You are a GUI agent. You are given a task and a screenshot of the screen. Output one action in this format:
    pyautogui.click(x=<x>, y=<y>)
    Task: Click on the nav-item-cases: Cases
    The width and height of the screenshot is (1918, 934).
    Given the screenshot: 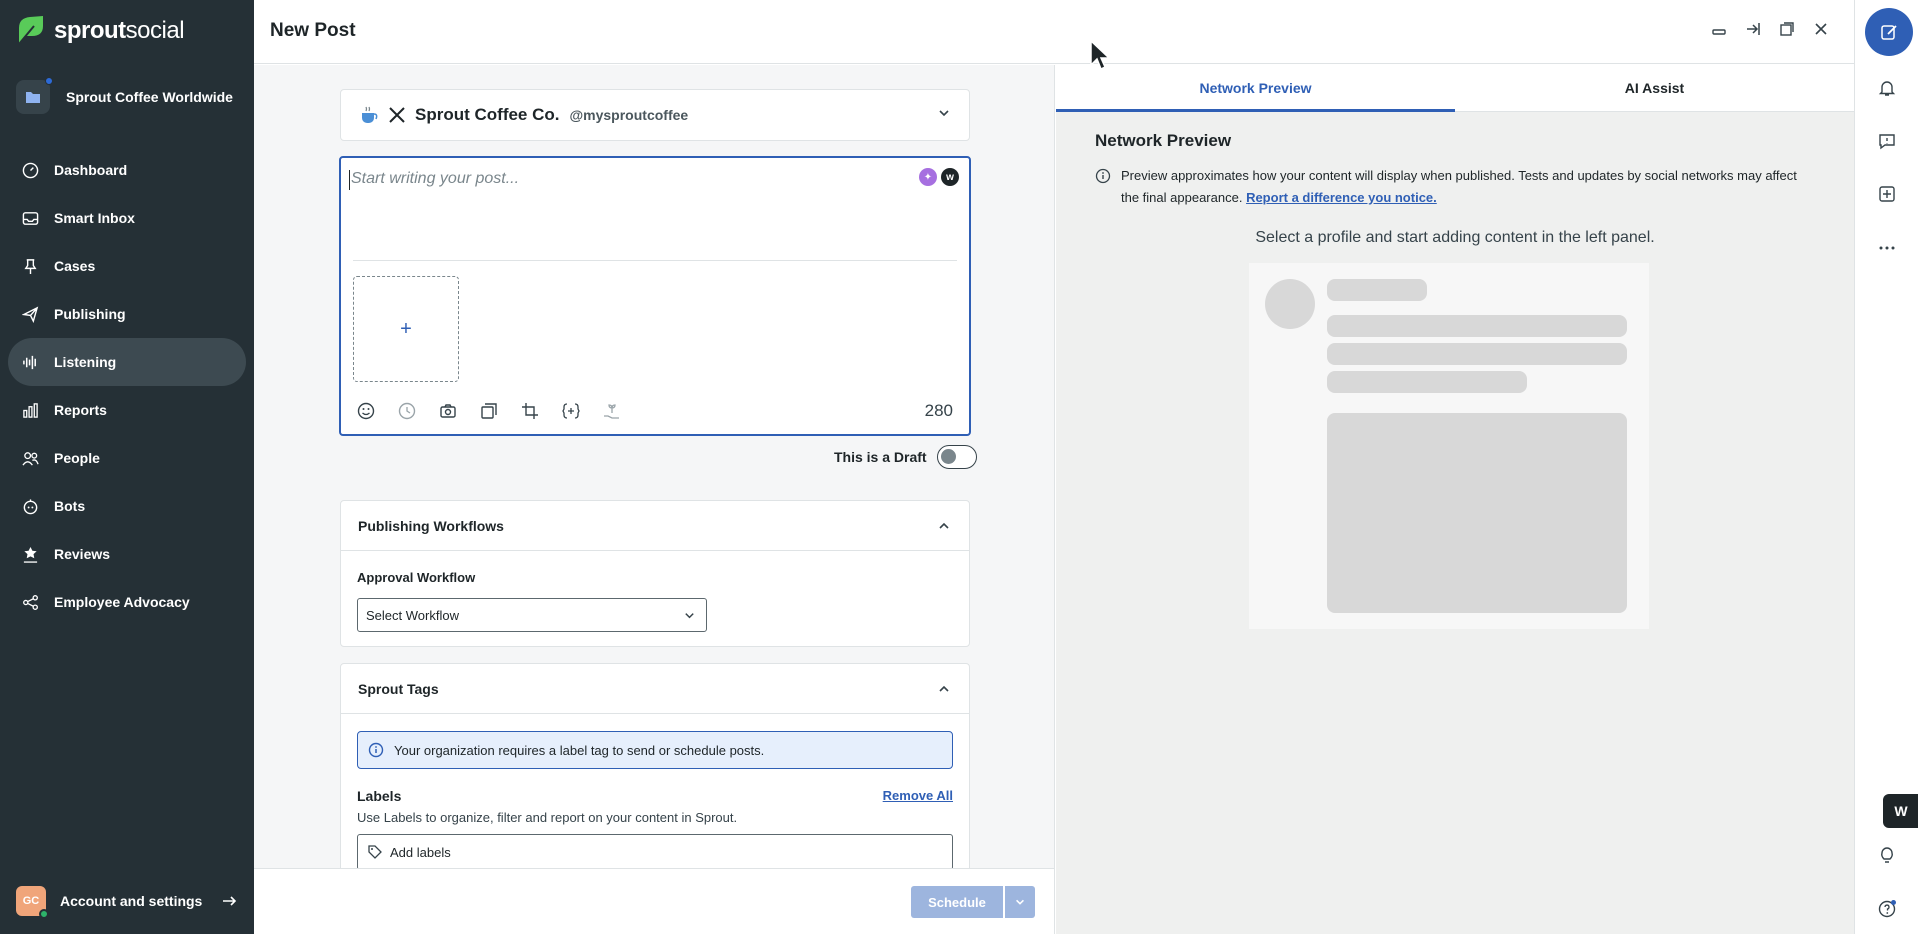 What is the action you would take?
    pyautogui.click(x=127, y=266)
    